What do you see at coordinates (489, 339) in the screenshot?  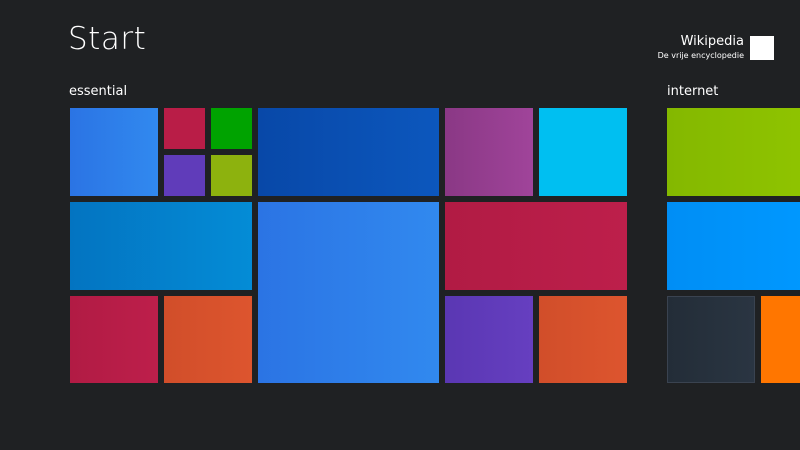 I see `tile-purple-medium` at bounding box center [489, 339].